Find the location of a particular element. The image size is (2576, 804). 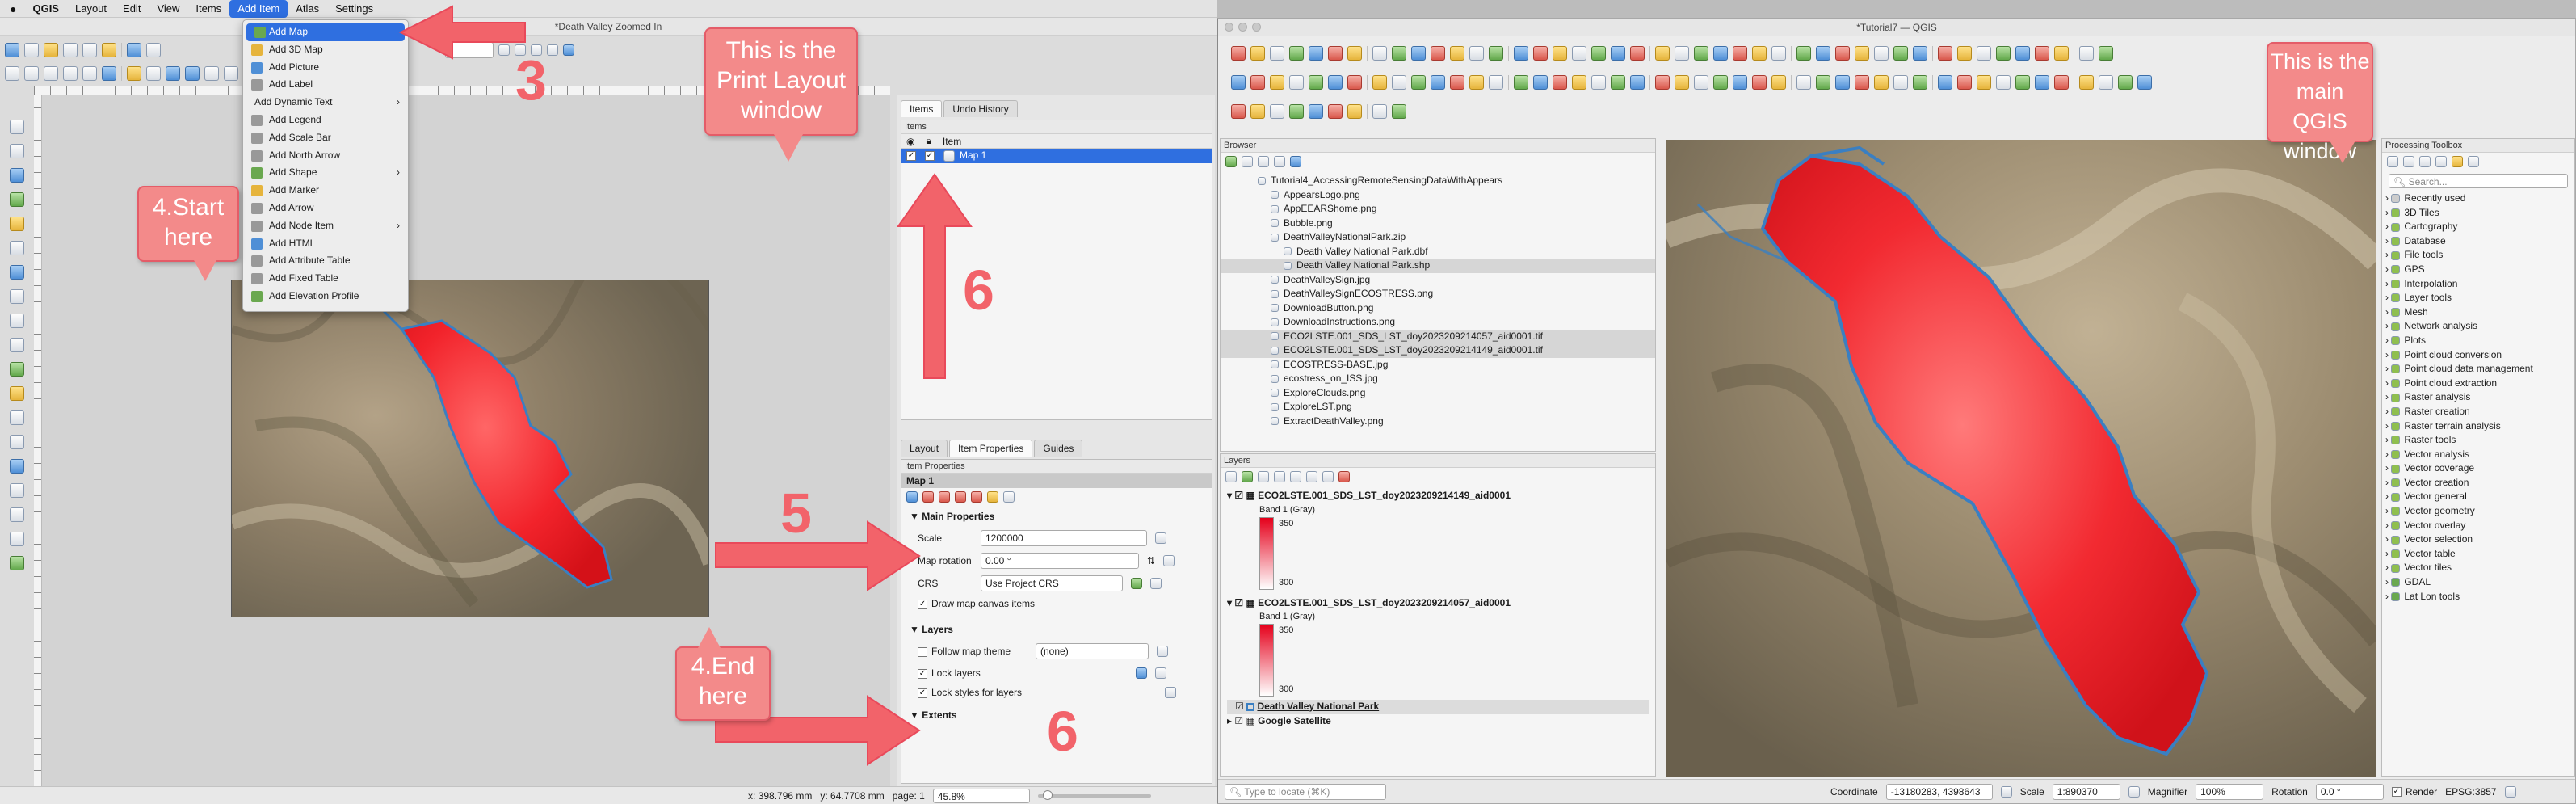

callout-start-here: 4.Start here is located at coordinates (188, 224).